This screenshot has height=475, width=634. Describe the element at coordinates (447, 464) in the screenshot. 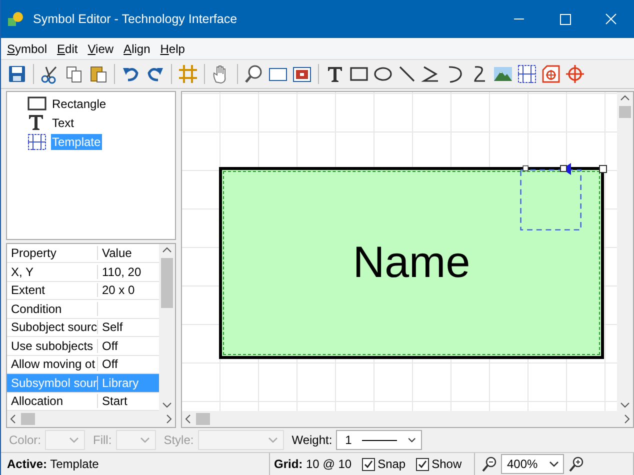

I see `checkbox-label: Show` at that location.